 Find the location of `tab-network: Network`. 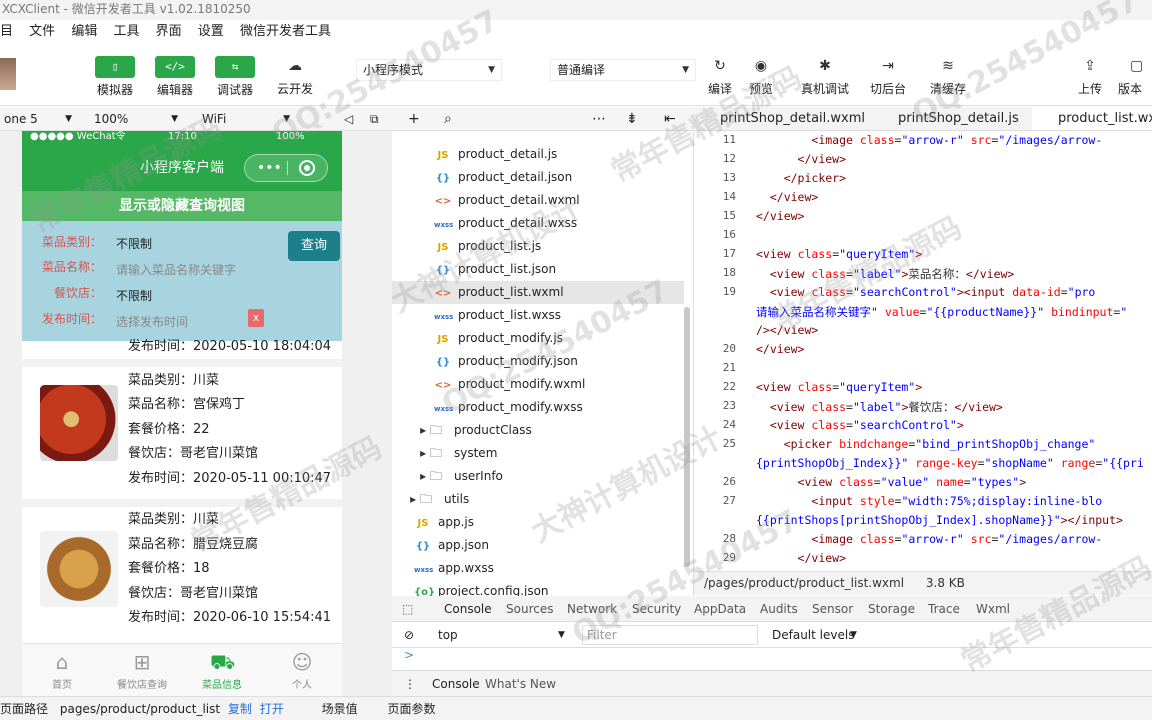

tab-network: Network is located at coordinates (592, 609).